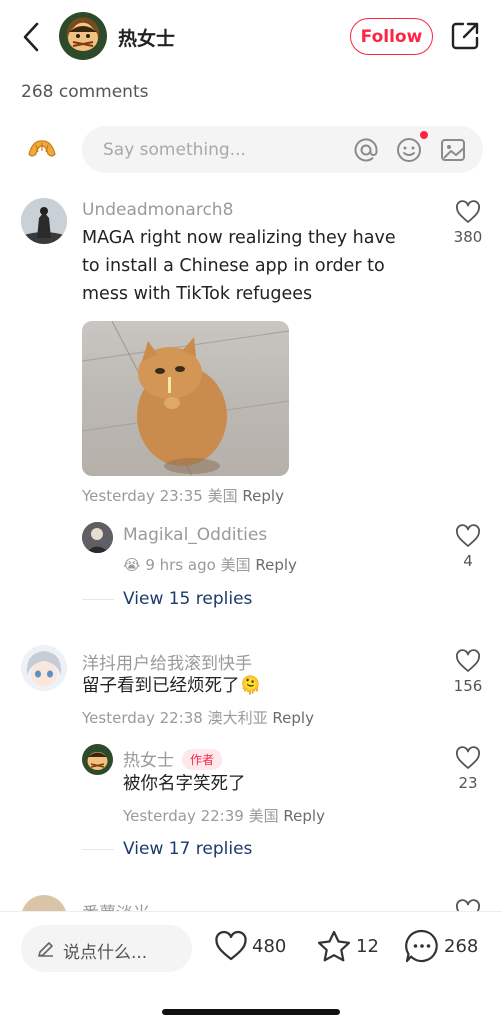 The image size is (502, 1024). I want to click on comment-meta: Yesterday 23:35 美国 Reply, so click(183, 495).